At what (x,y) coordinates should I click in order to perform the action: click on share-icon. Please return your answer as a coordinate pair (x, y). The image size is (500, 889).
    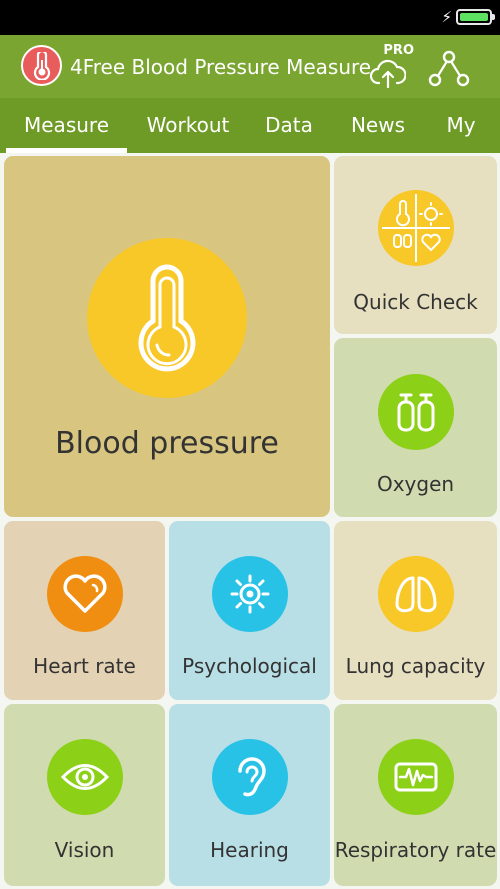
    Looking at the image, I should click on (449, 68).